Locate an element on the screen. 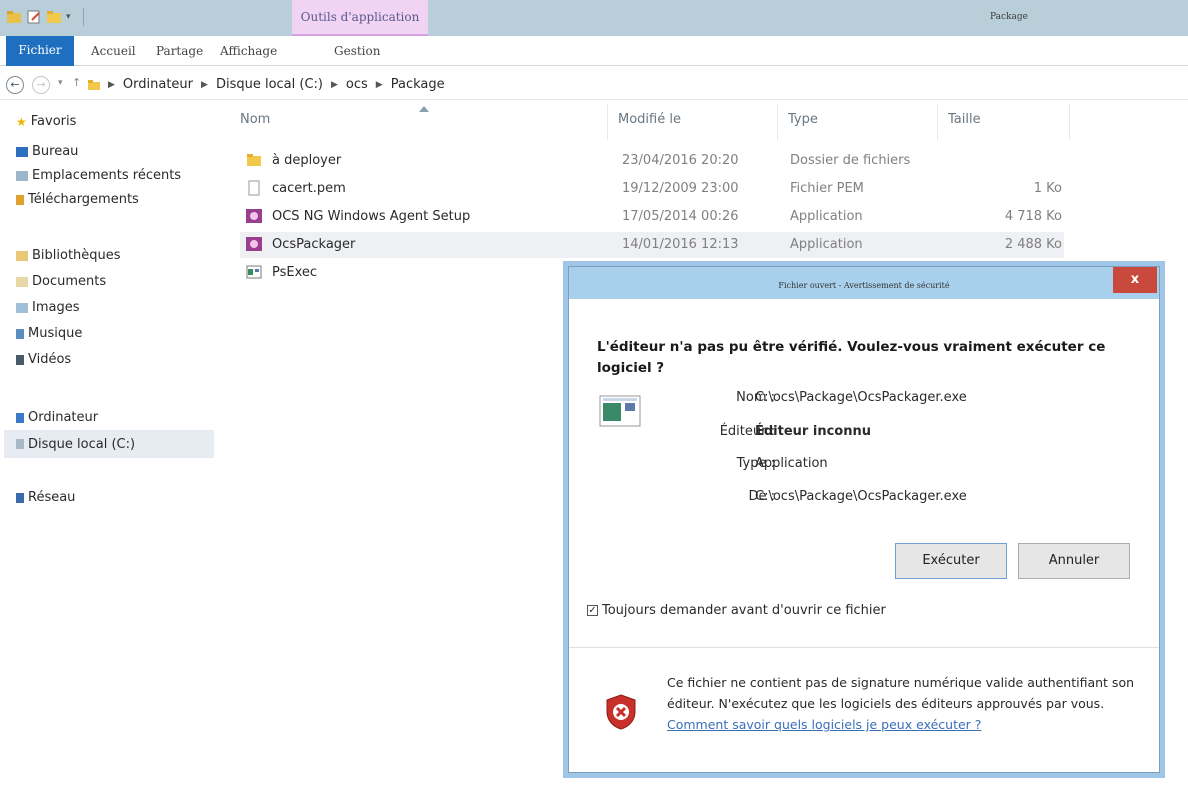  documents-icon is located at coordinates (22, 281).